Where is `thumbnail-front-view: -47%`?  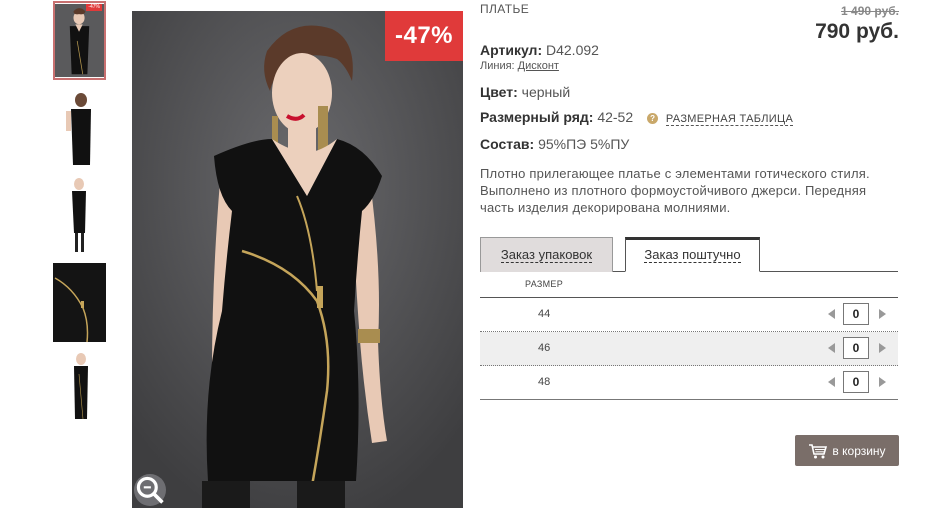 thumbnail-front-view: -47% is located at coordinates (79, 40).